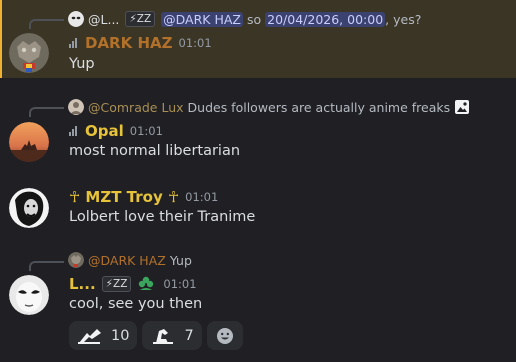 The image size is (516, 362). What do you see at coordinates (124, 197) in the screenshot?
I see `author-name: ☥ MZT Troy ☥` at bounding box center [124, 197].